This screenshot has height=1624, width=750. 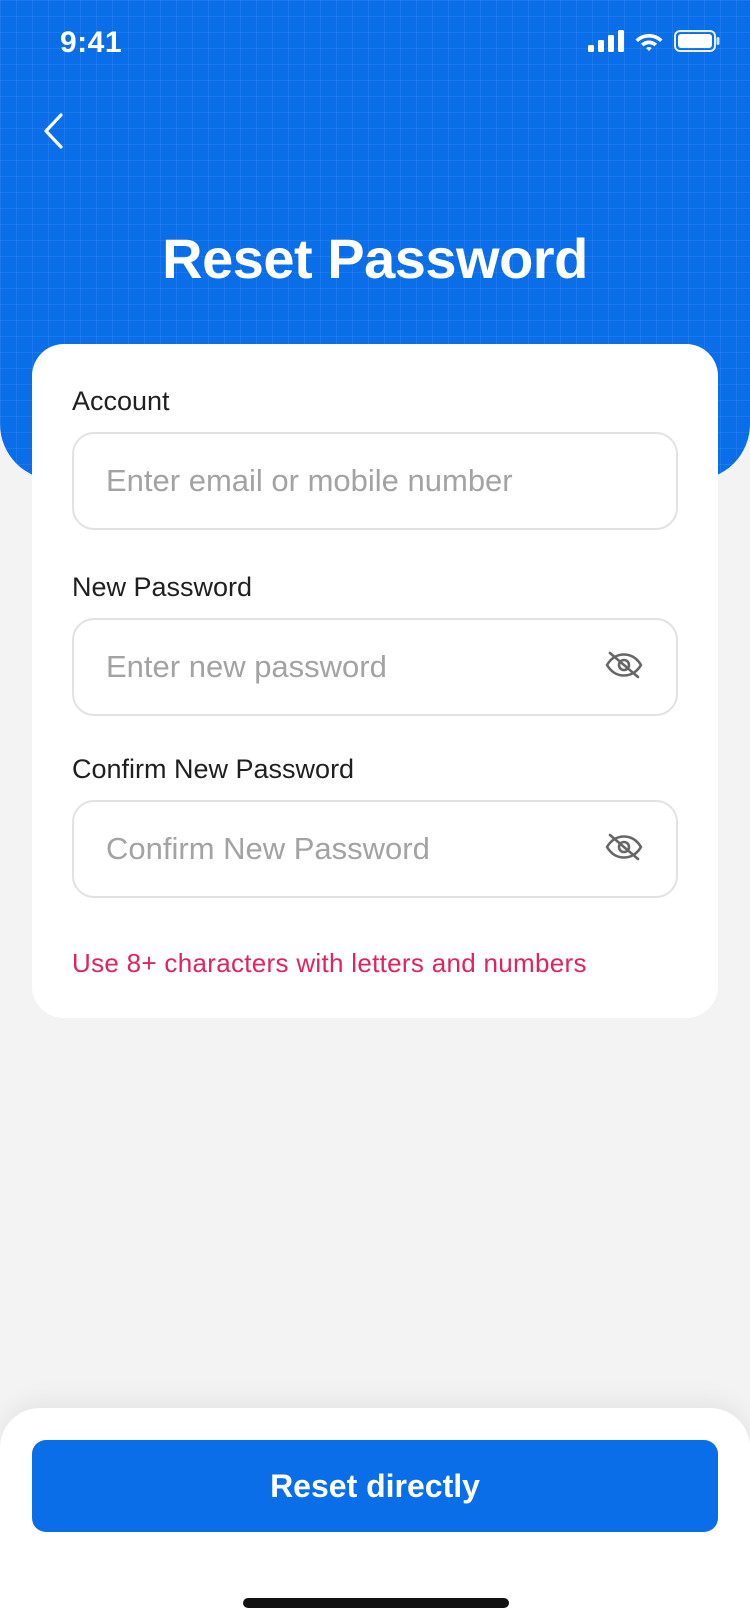 I want to click on confirm-password-field, so click(x=375, y=849).